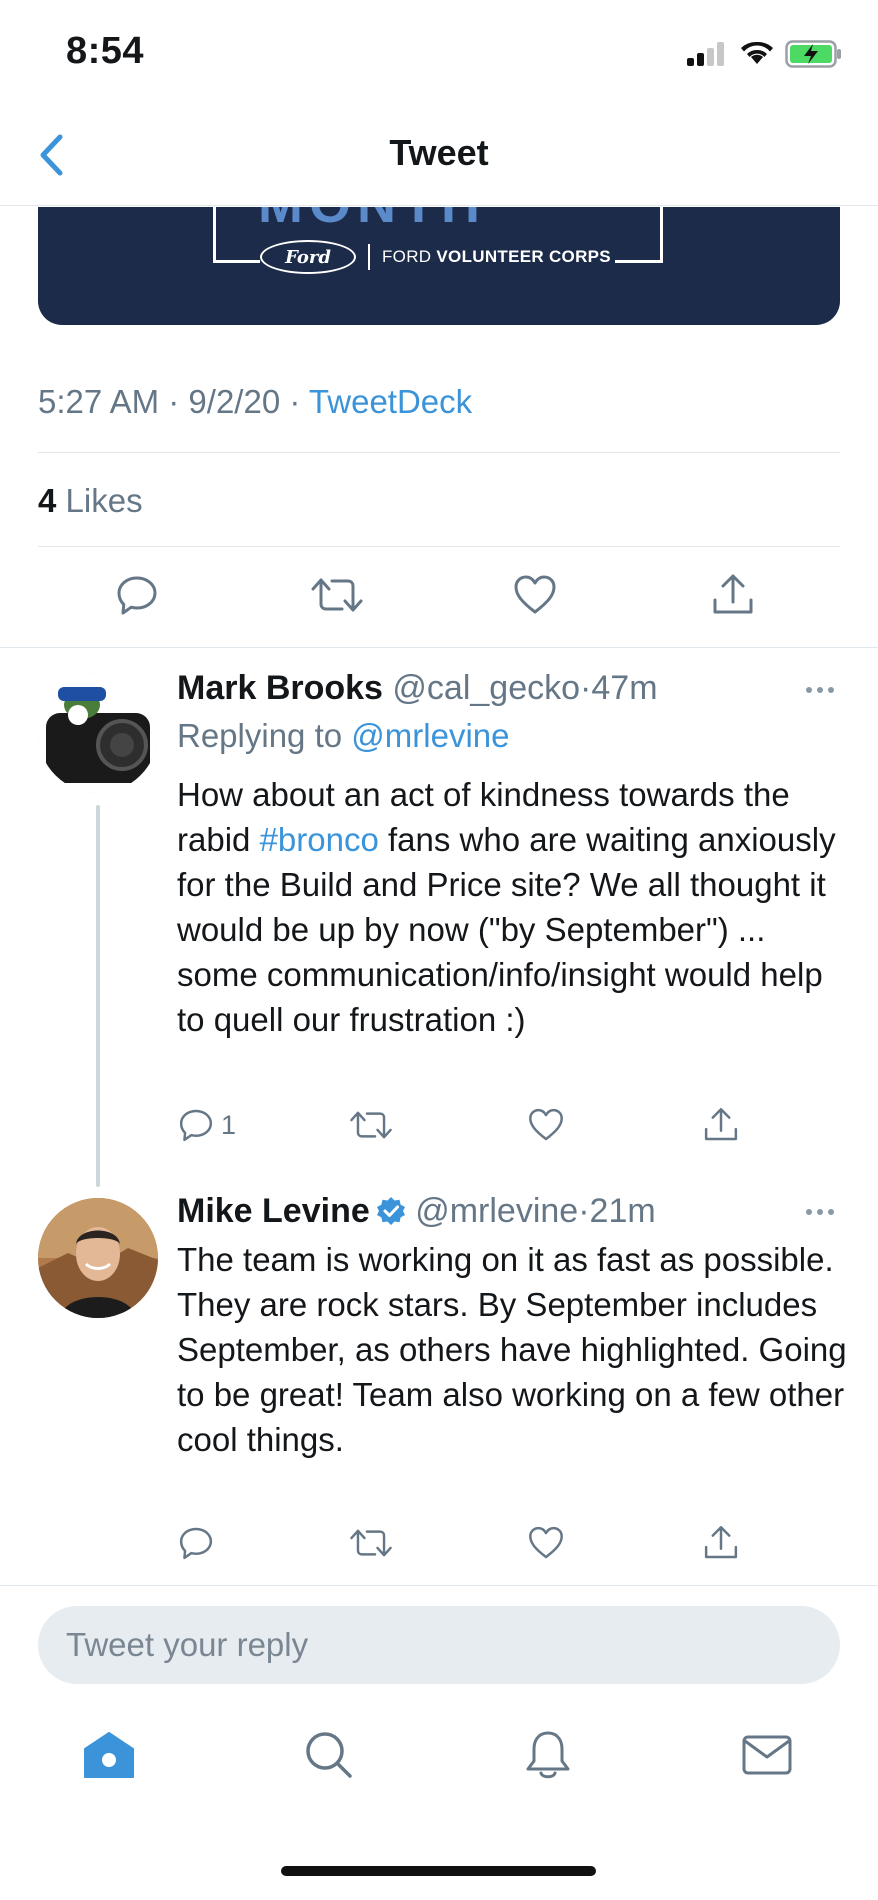 This screenshot has height=1900, width=878. Describe the element at coordinates (622, 1211) in the screenshot. I see `reply-age: 21m` at that location.